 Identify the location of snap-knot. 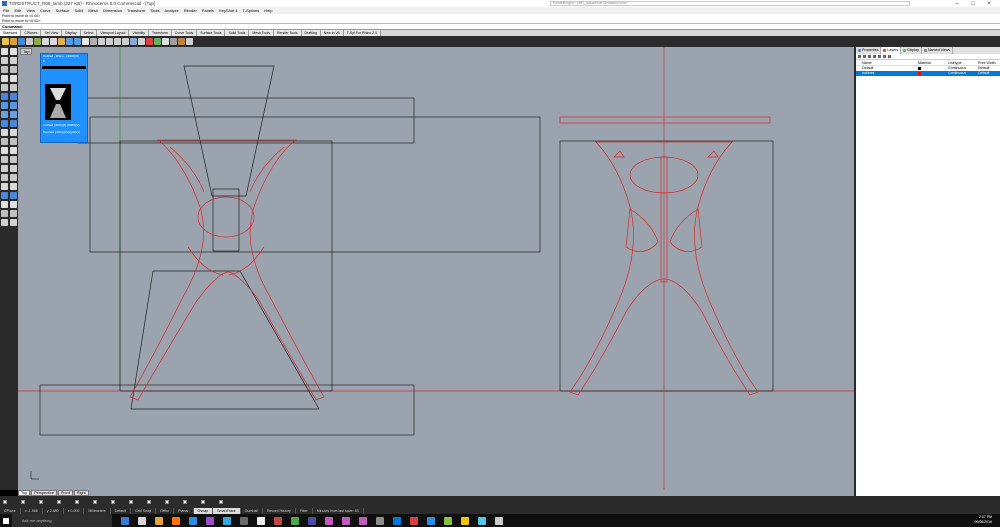
(167, 502).